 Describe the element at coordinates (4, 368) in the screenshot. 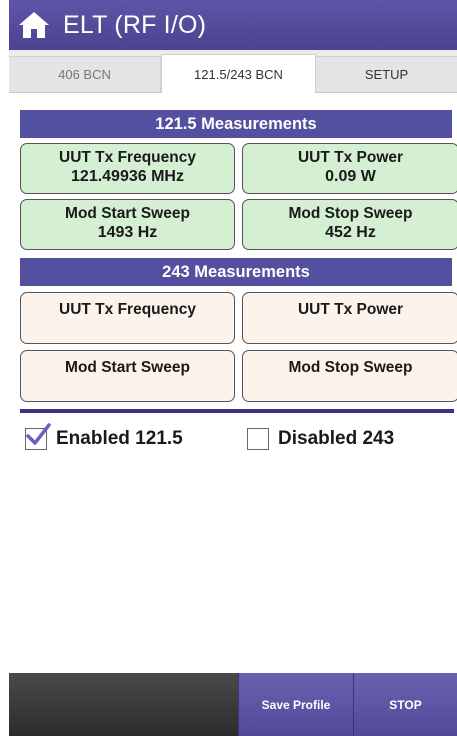

I see `screen-edge` at that location.